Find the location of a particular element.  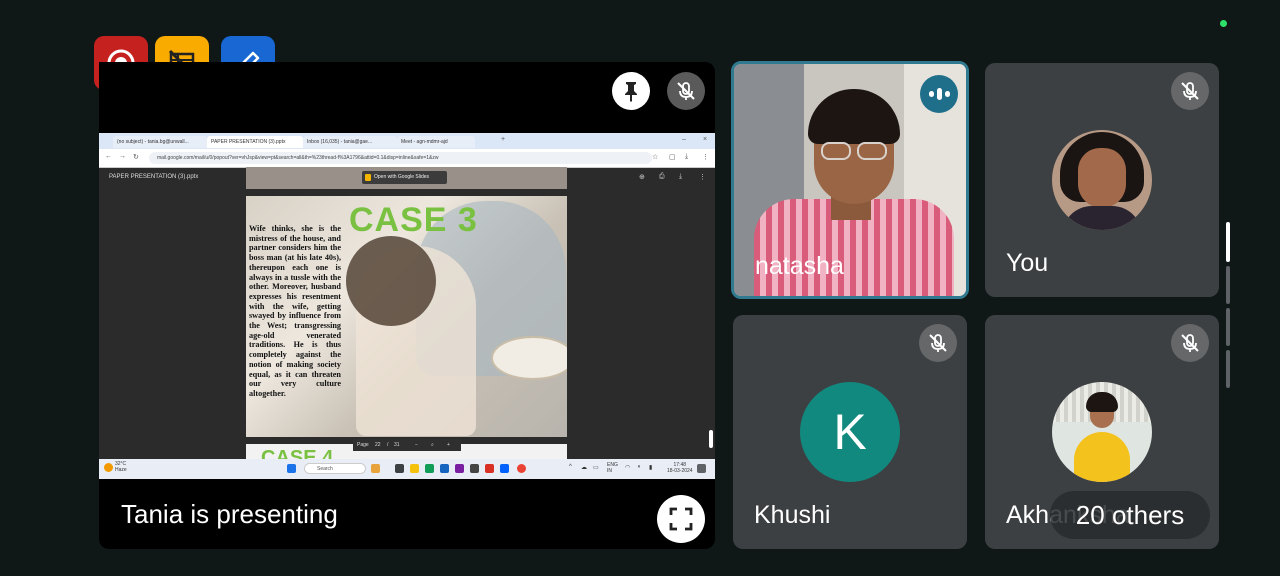

participant-name: You is located at coordinates (1027, 263).